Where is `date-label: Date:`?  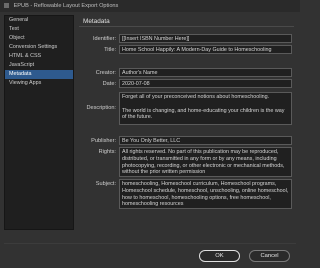
date-label: Date: is located at coordinates (109, 84).